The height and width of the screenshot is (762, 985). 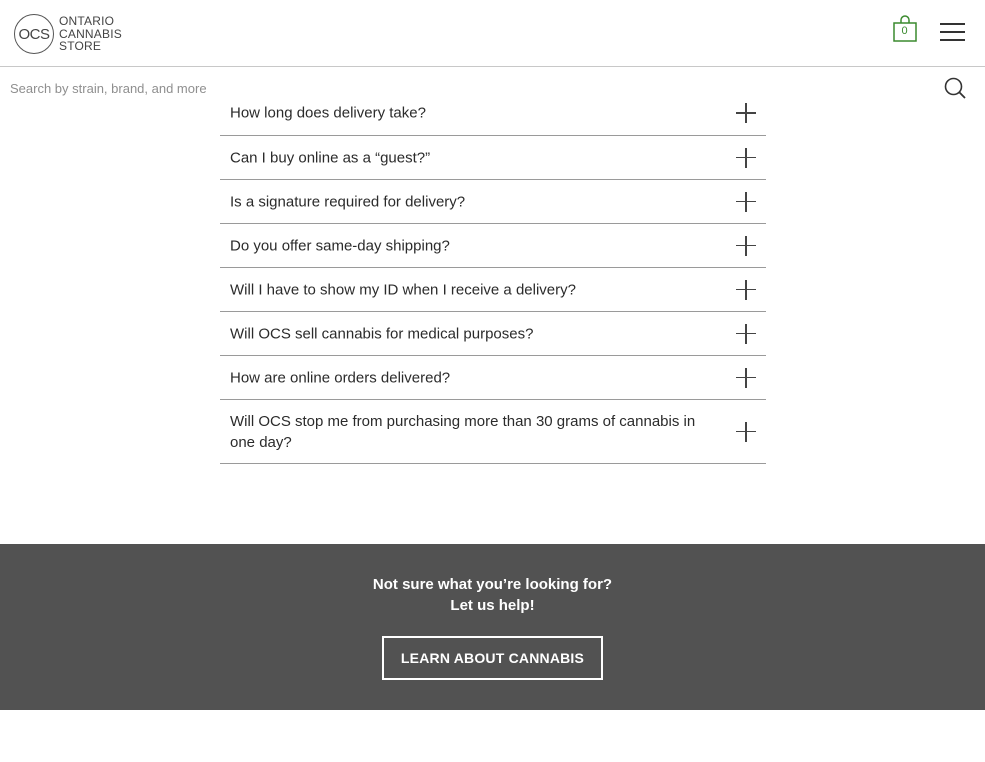 What do you see at coordinates (87, 21) in the screenshot?
I see `logo-line: ONTARIO` at bounding box center [87, 21].